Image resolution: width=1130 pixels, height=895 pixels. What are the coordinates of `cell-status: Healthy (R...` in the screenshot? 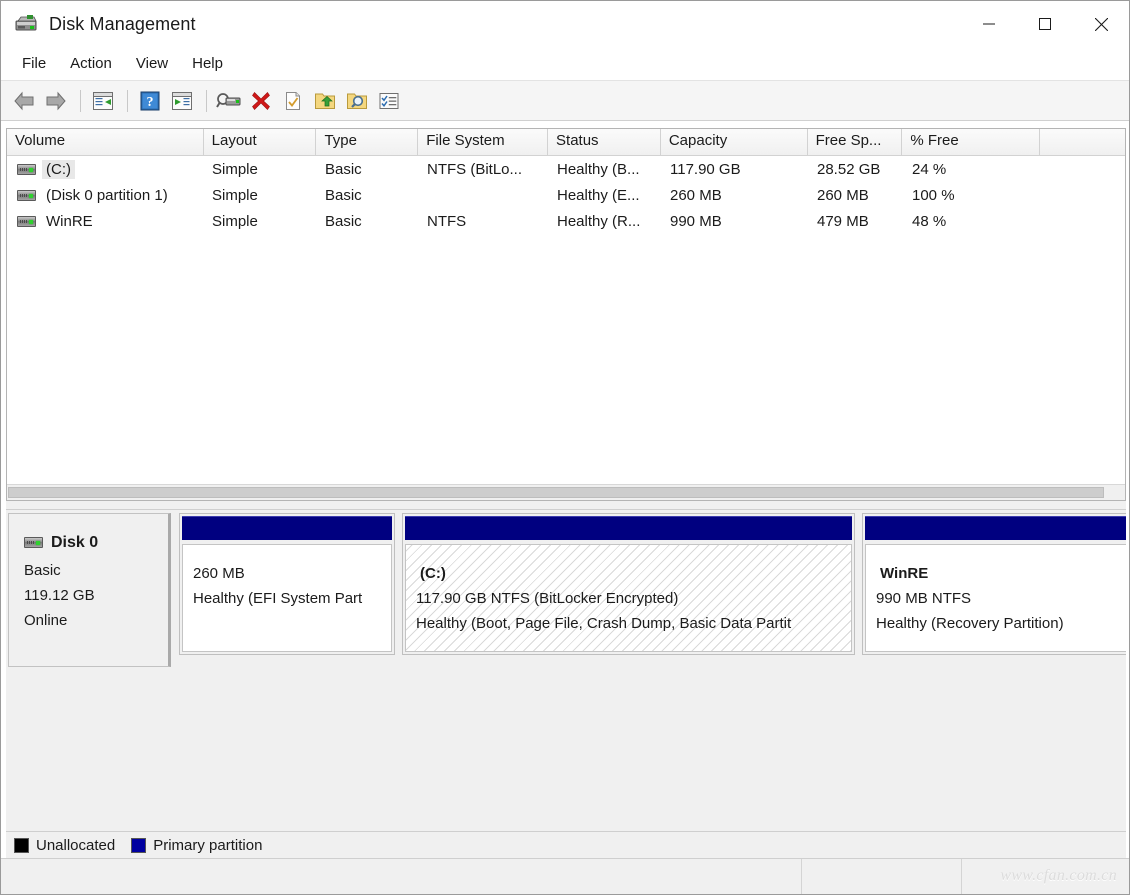 It's located at (599, 221).